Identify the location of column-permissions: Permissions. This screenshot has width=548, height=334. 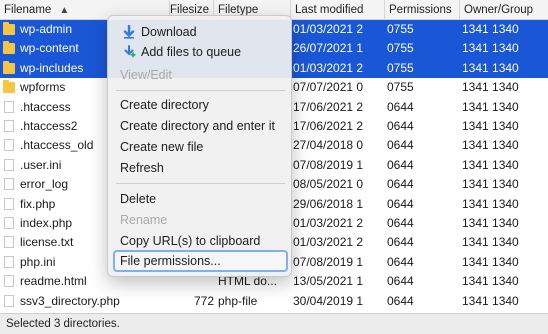
(422, 10).